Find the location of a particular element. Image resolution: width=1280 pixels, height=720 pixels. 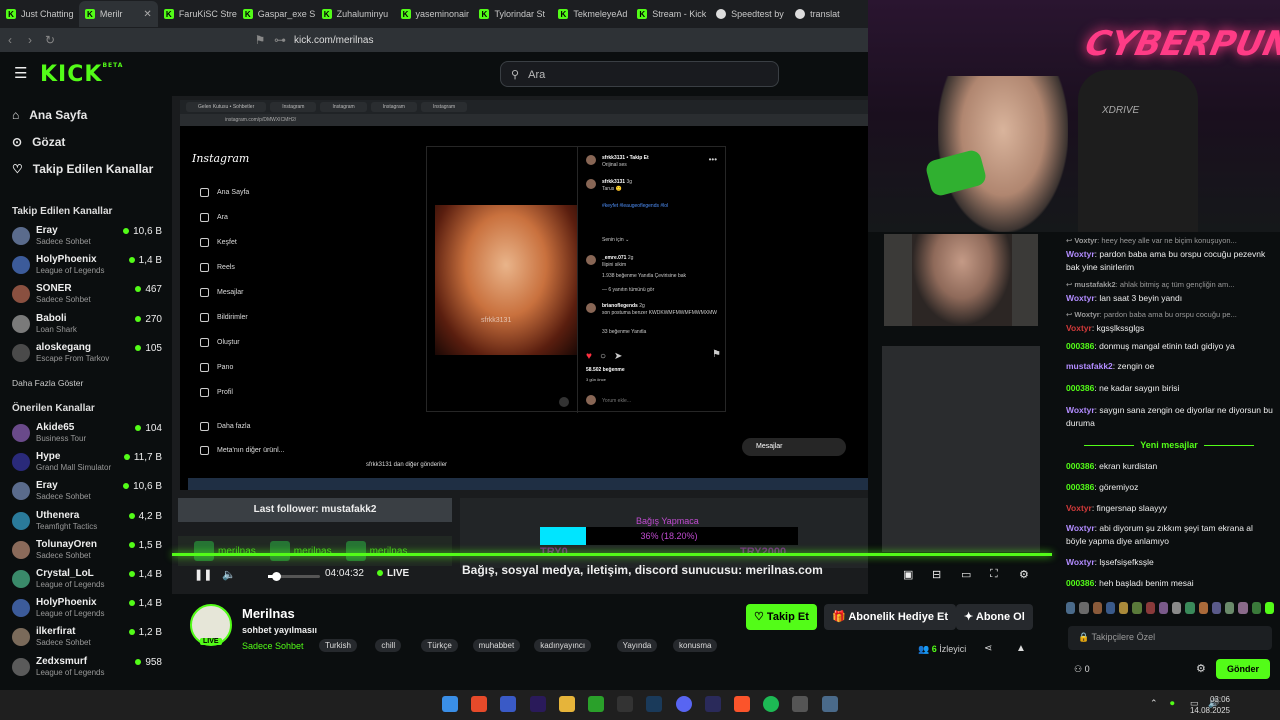

recommended-channel: HolyPhoenix League of Legends 1,4 B is located at coordinates (87, 609).